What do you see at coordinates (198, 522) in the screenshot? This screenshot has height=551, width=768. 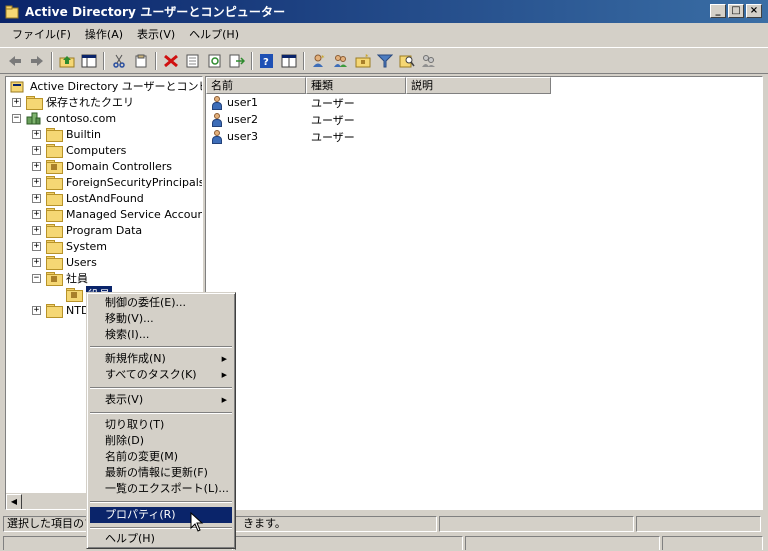 I see `mouse-cursor-icon` at bounding box center [198, 522].